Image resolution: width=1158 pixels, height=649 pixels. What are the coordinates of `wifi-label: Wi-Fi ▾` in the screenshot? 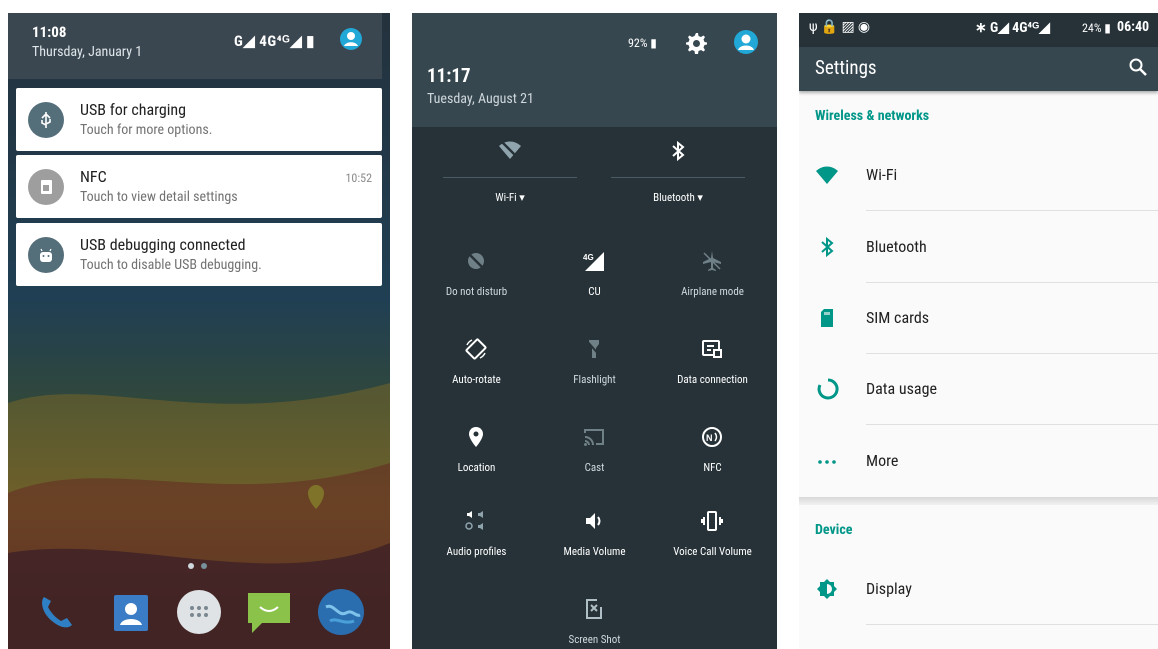 It's located at (510, 197).